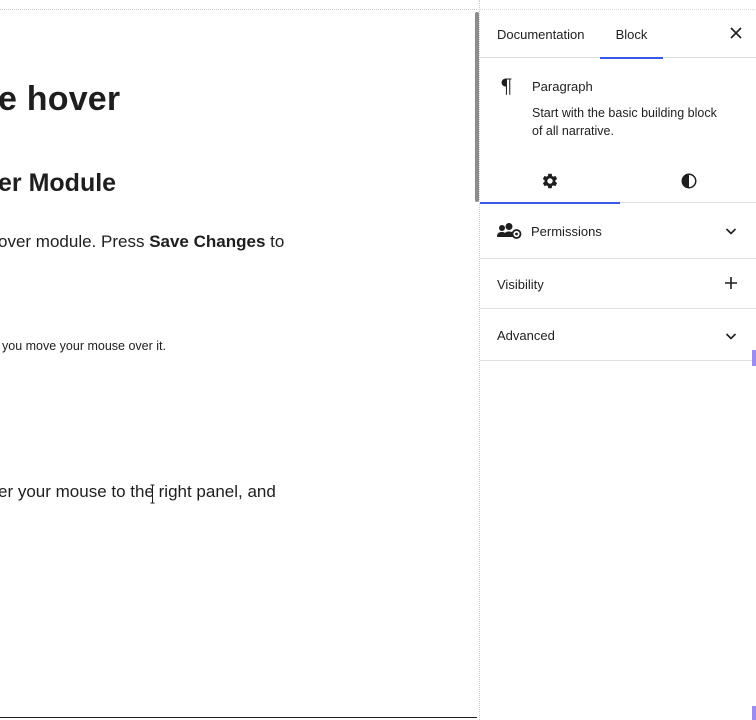 This screenshot has height=720, width=756. I want to click on panel-permissions-label: Permissions, so click(566, 231).